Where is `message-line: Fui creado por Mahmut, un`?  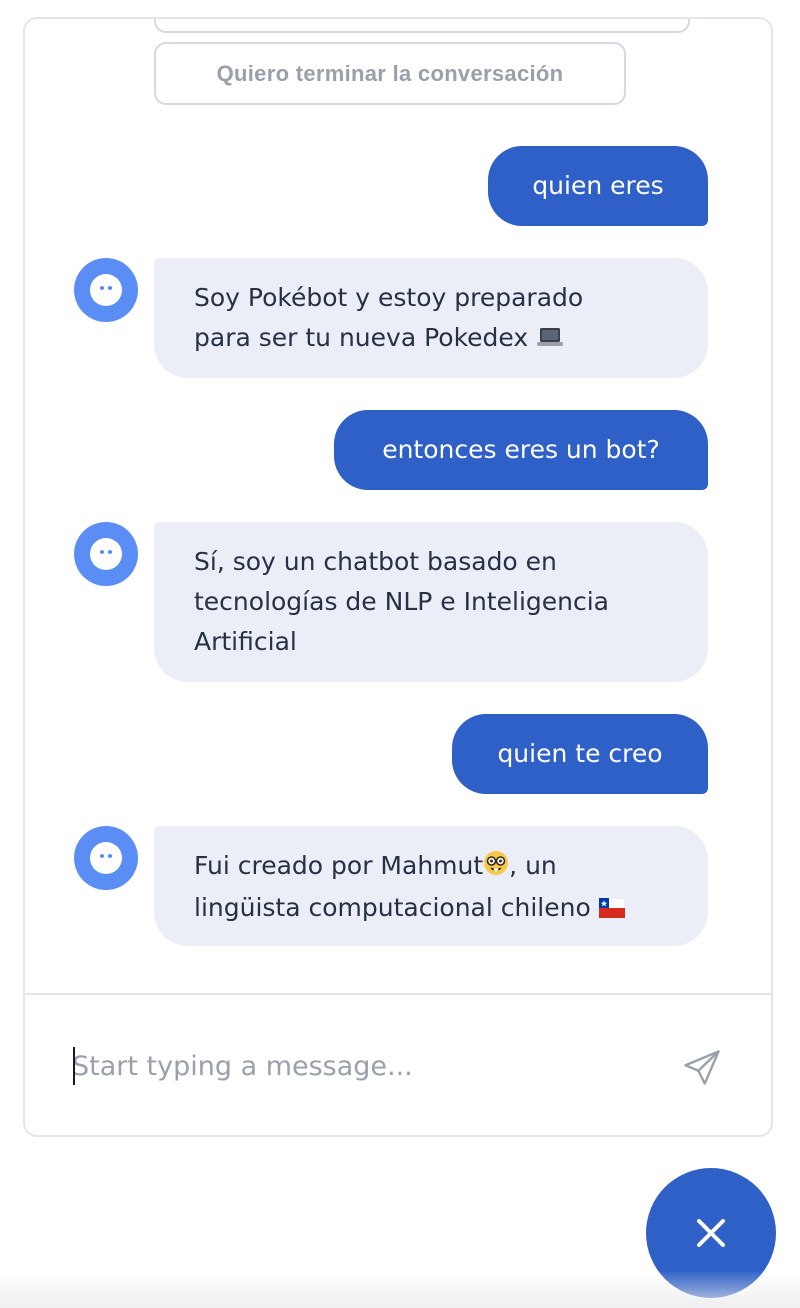
message-line: Fui creado por Mahmut, un is located at coordinates (431, 867).